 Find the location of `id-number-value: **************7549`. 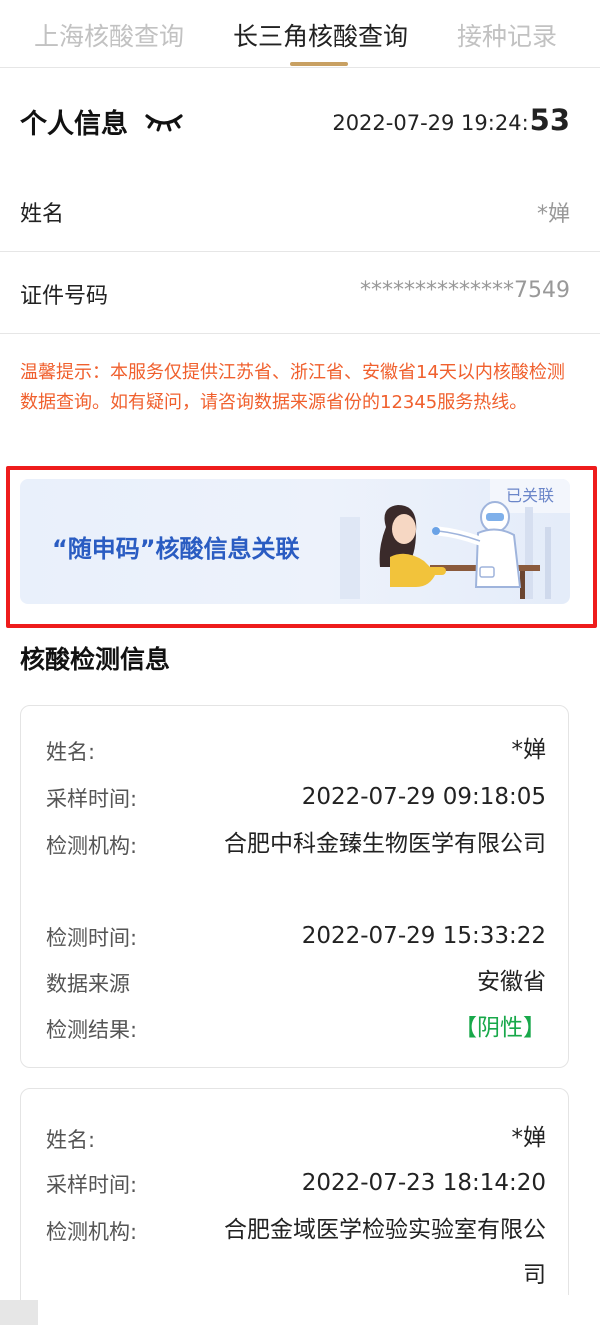

id-number-value: **************7549 is located at coordinates (465, 290).